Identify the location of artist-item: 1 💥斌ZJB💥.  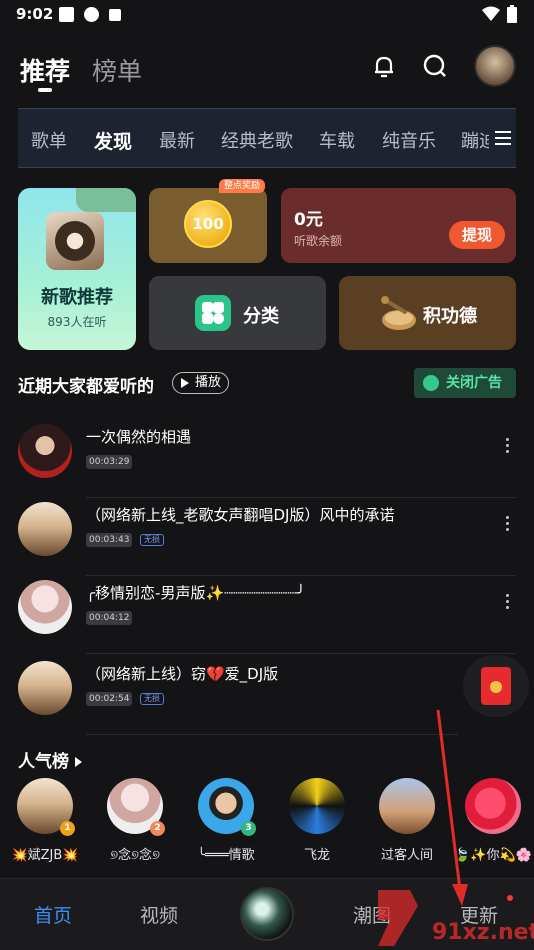
(45, 820).